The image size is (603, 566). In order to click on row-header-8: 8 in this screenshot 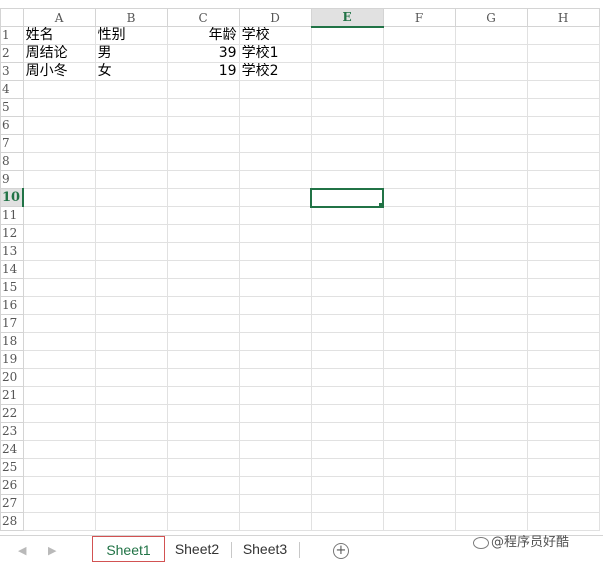, I will do `click(12, 161)`.